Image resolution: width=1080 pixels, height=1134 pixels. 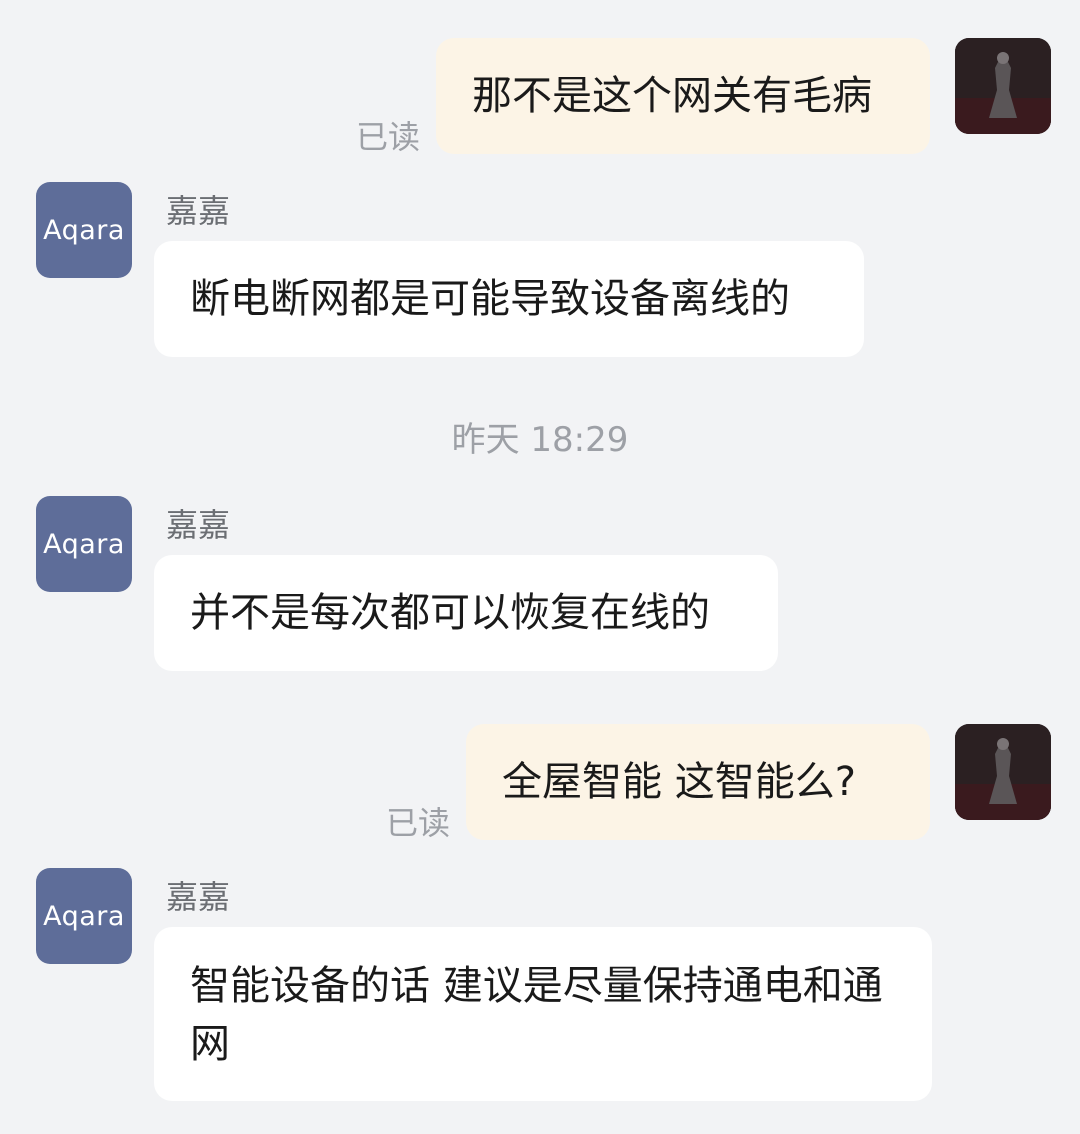 I want to click on timestamp: 昨天 18:29, so click(x=540, y=440).